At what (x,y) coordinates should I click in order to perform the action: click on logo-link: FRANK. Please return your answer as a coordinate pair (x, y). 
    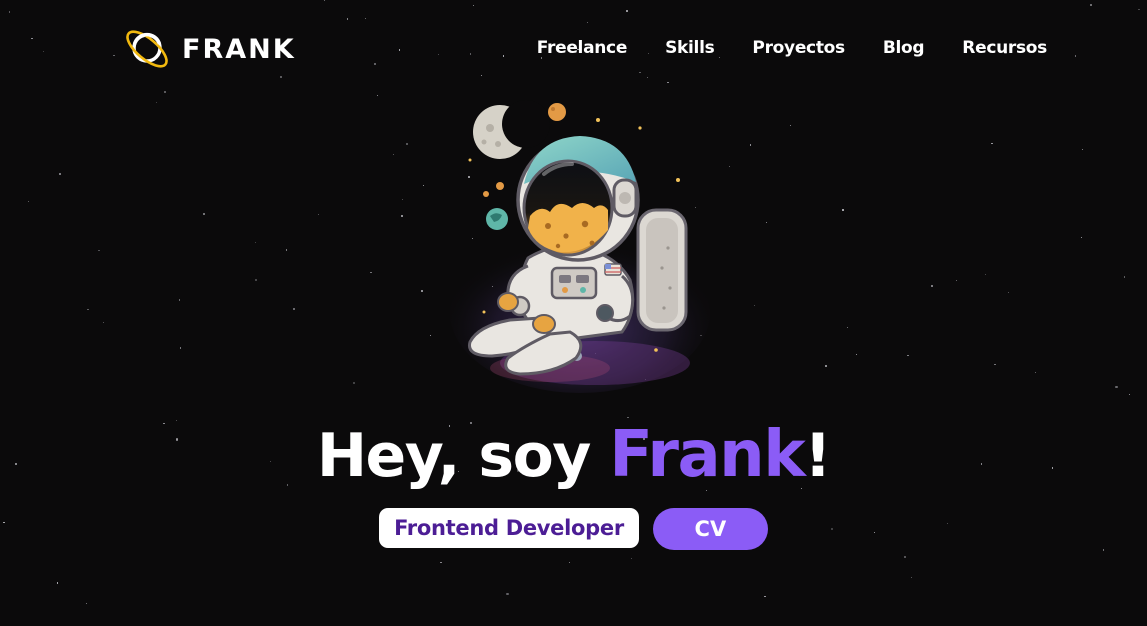
    Looking at the image, I should click on (209, 49).